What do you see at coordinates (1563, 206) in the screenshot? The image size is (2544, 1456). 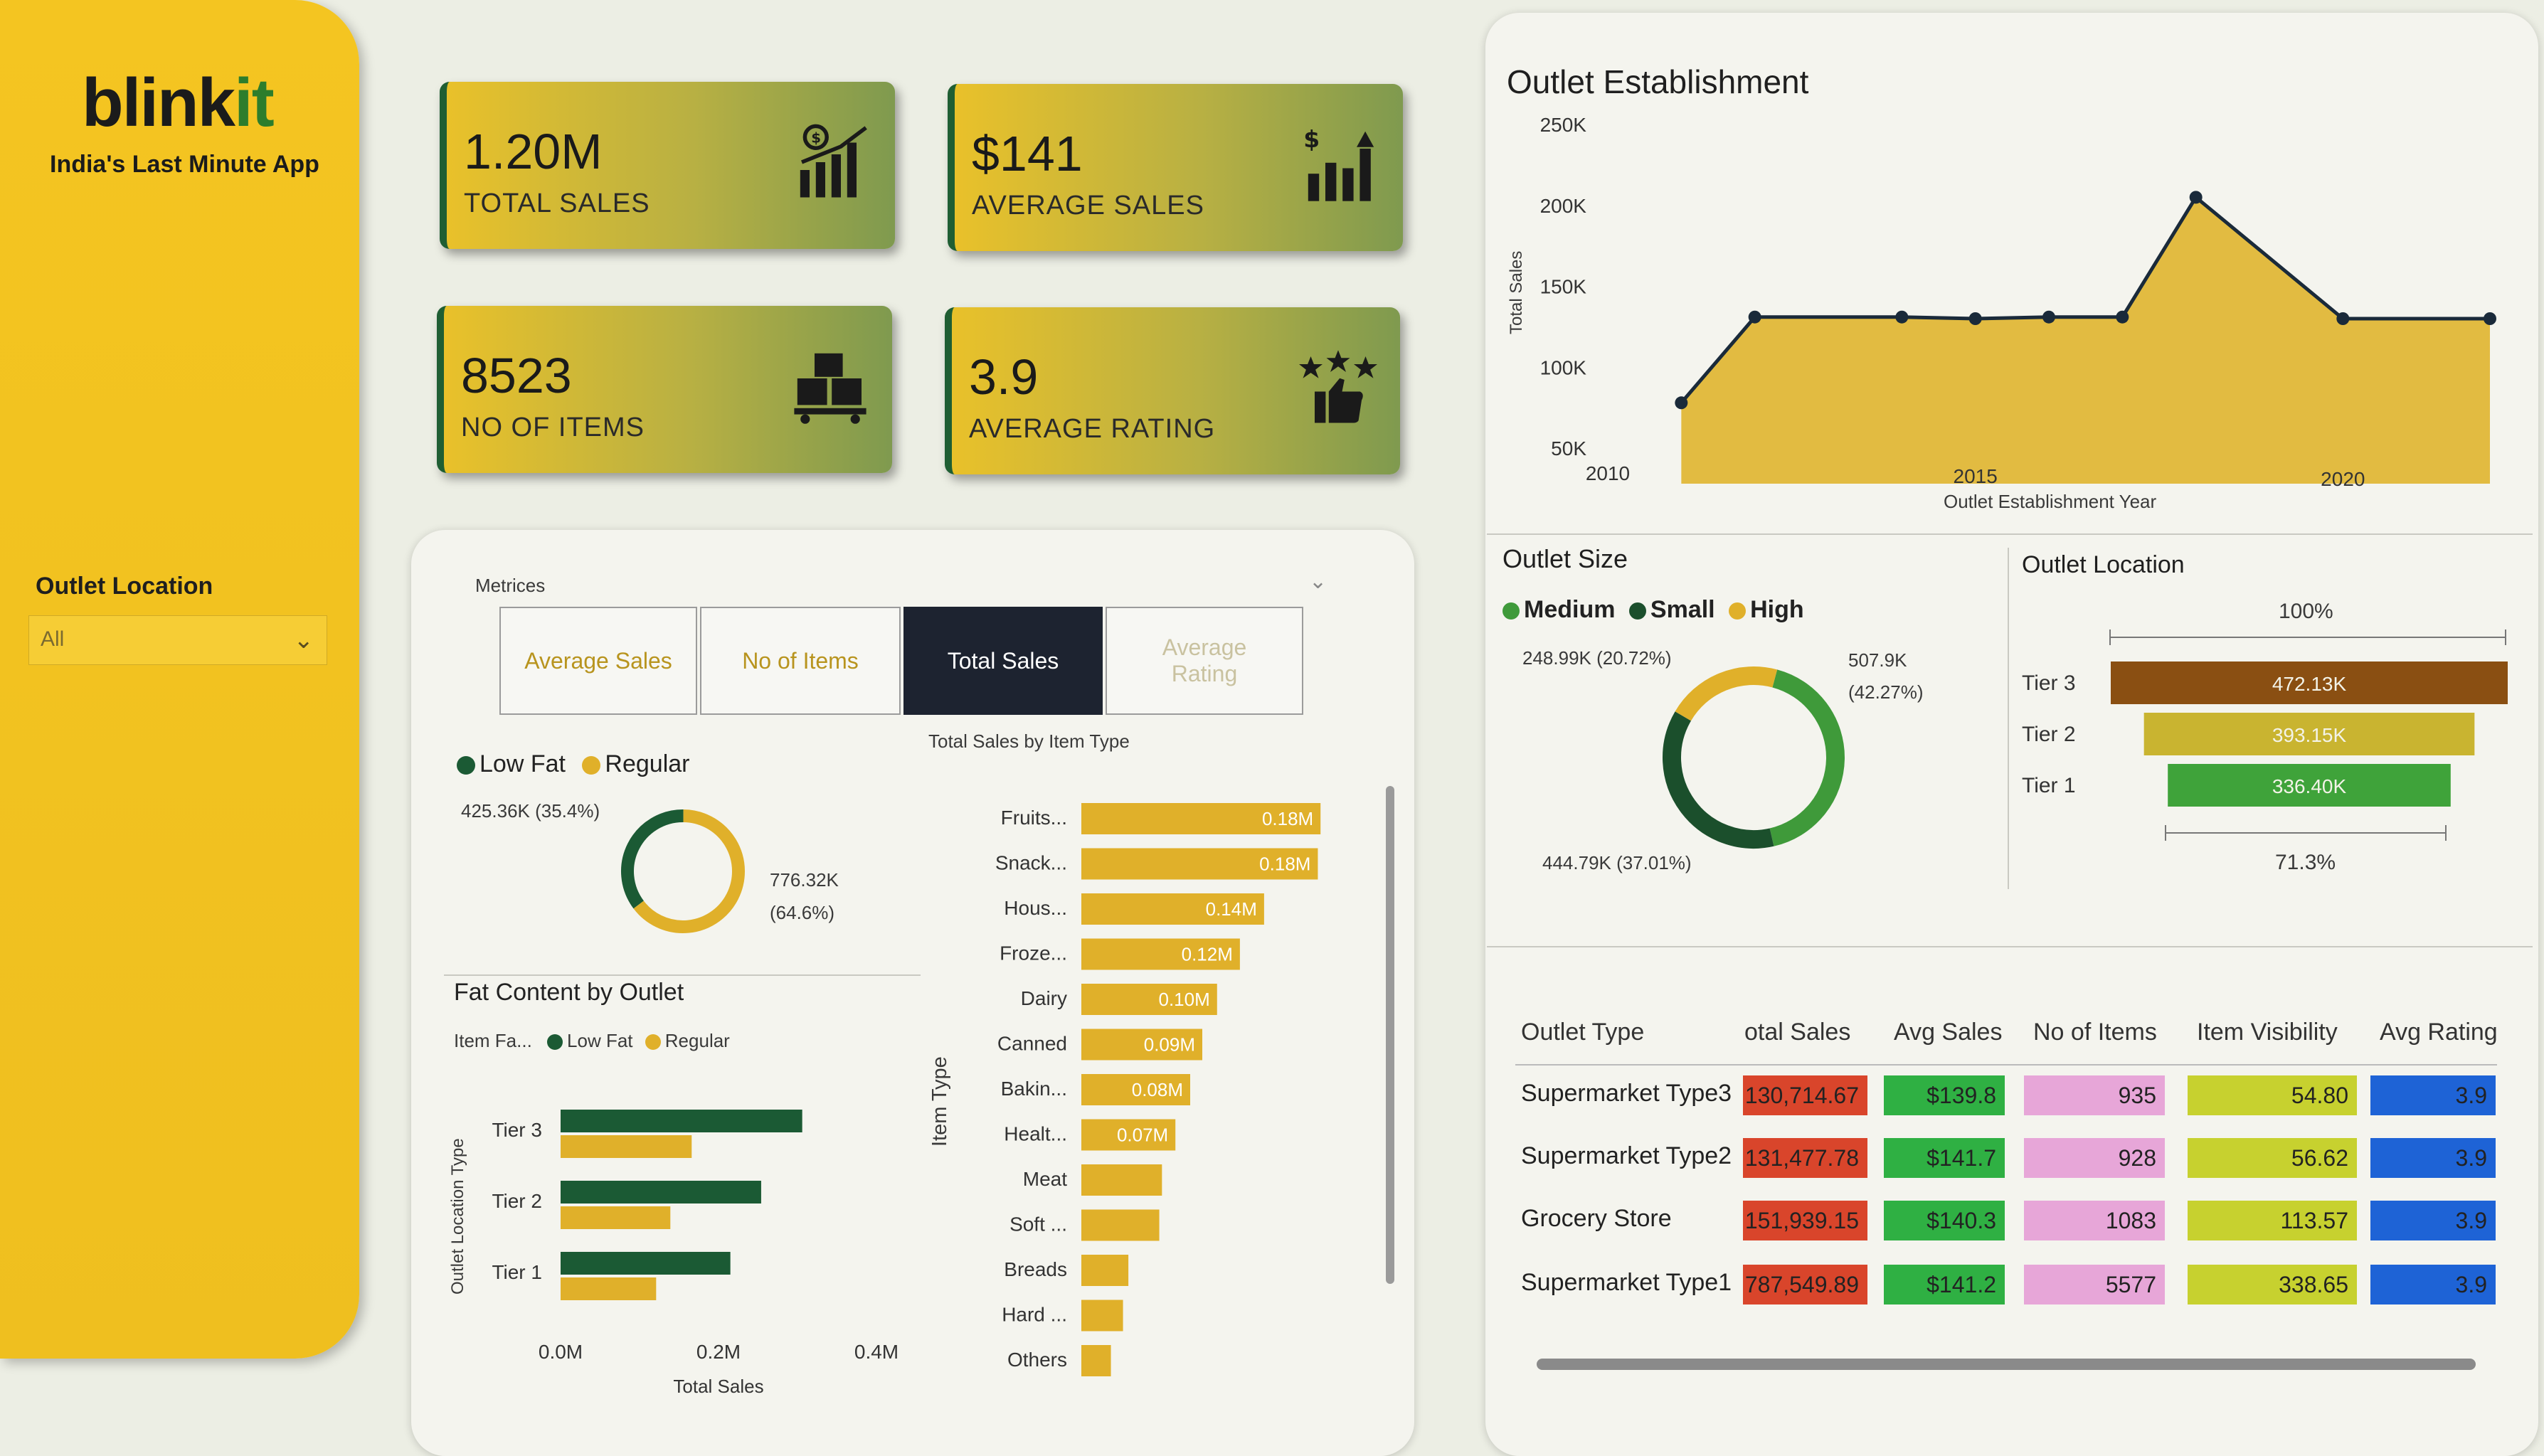 I see `establishment-y-tick: 200K` at bounding box center [1563, 206].